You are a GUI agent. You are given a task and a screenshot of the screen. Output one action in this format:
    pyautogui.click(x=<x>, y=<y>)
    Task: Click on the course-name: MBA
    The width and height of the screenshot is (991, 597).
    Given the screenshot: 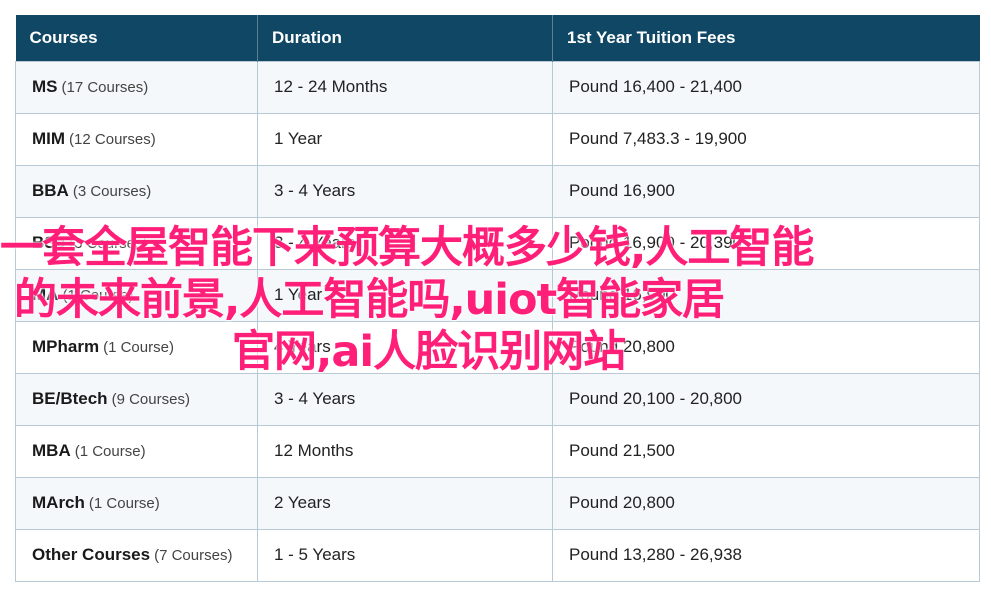 What is the action you would take?
    pyautogui.click(x=51, y=450)
    